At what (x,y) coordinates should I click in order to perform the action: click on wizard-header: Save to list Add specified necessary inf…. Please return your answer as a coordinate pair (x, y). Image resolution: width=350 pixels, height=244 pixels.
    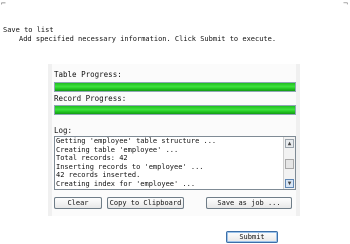
    Looking at the image, I should click on (173, 35).